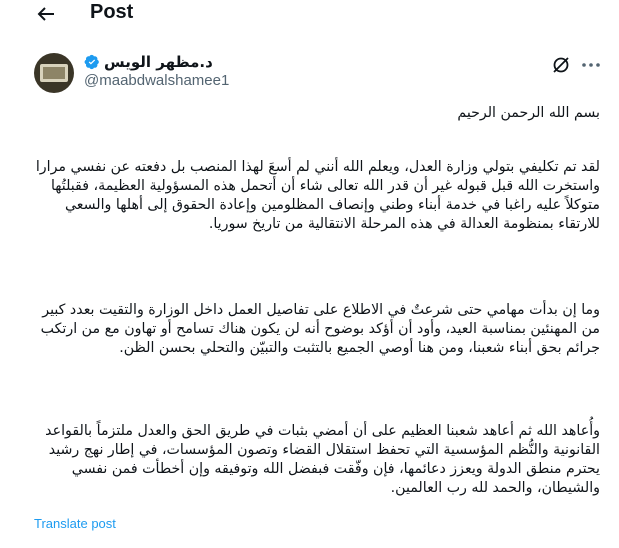 This screenshot has width=619, height=548. What do you see at coordinates (591, 65) in the screenshot?
I see `more-horizontal-icon` at bounding box center [591, 65].